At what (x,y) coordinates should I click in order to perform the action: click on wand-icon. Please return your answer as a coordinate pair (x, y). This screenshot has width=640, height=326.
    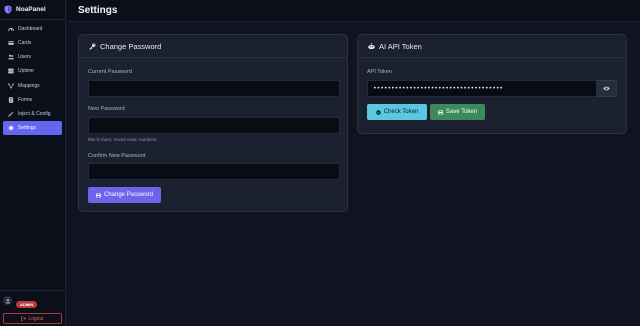
    Looking at the image, I should click on (10, 113).